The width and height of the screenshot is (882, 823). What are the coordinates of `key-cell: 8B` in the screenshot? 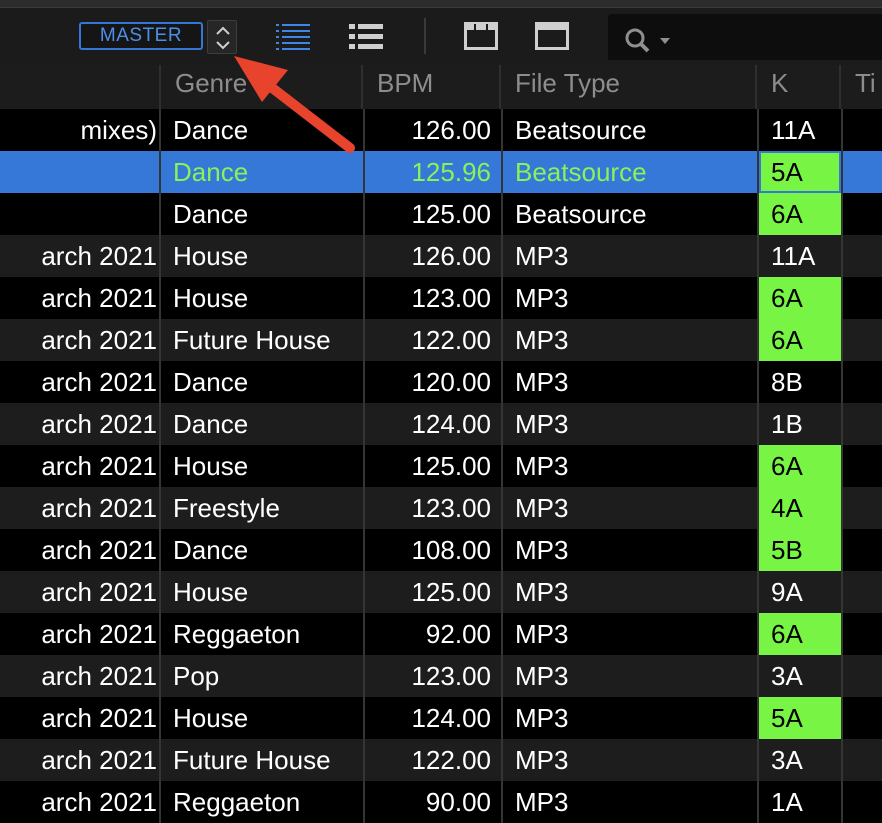 It's located at (799, 382).